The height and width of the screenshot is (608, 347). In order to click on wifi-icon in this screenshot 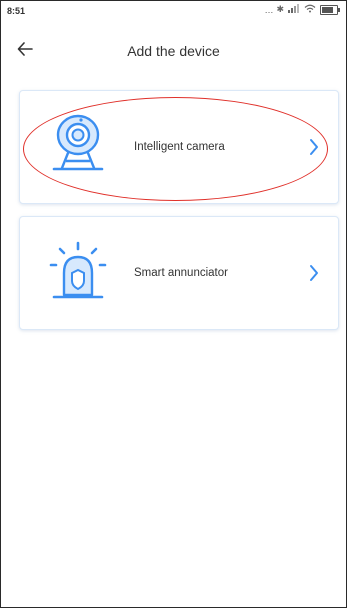, I will do `click(310, 9)`.